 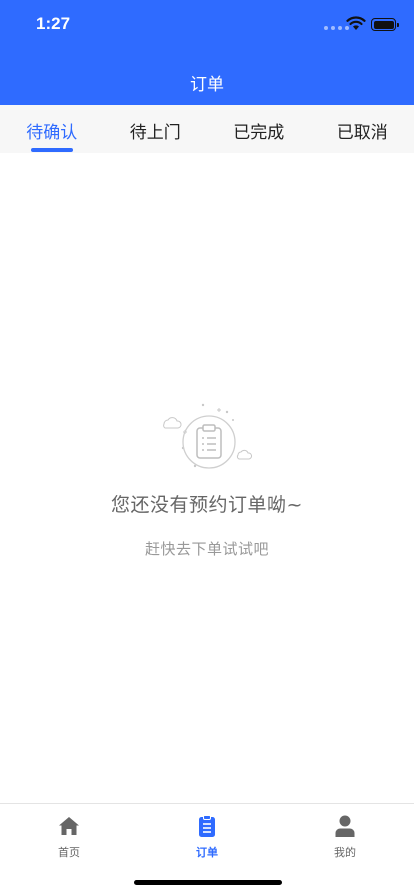 I want to click on tab-pending-confirmation: 待确认, so click(x=52, y=129).